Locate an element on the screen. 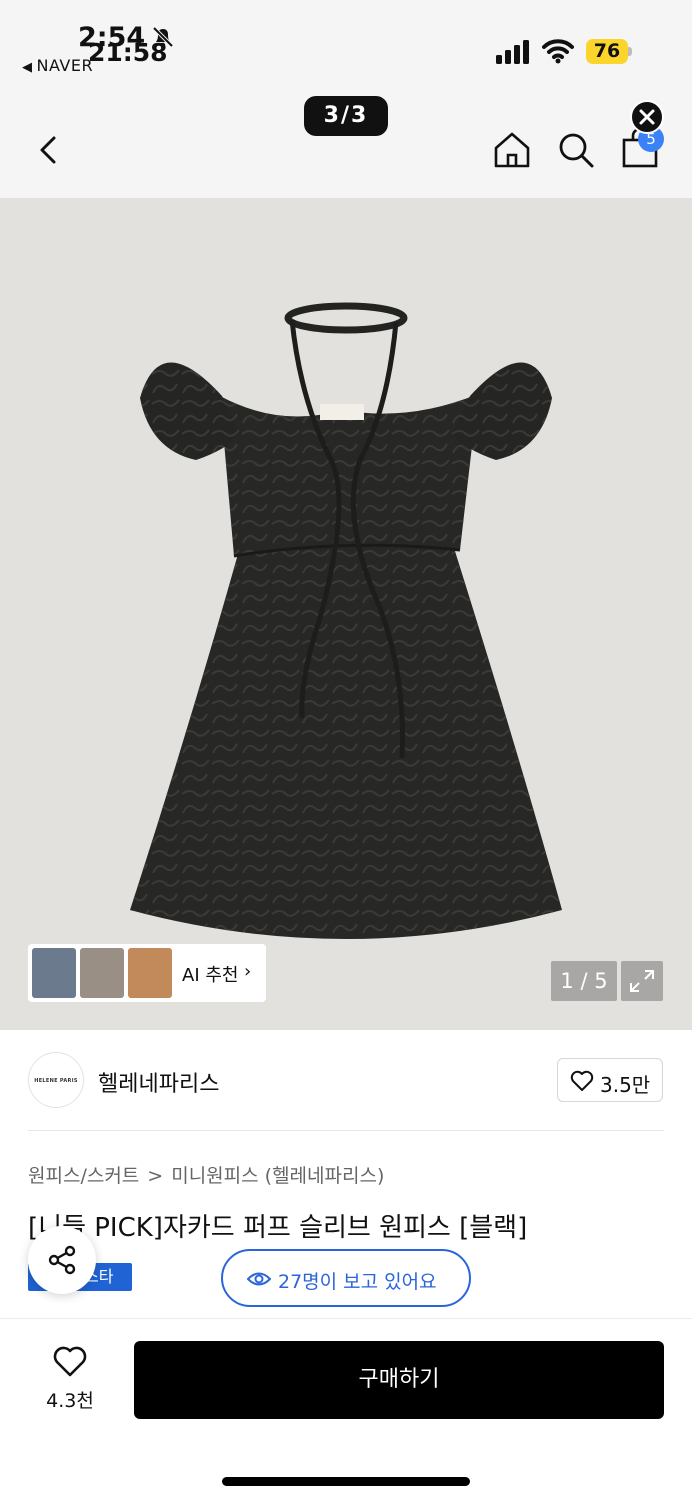  viewers-badge: 27명이 보고 있어요 is located at coordinates (346, 1278).